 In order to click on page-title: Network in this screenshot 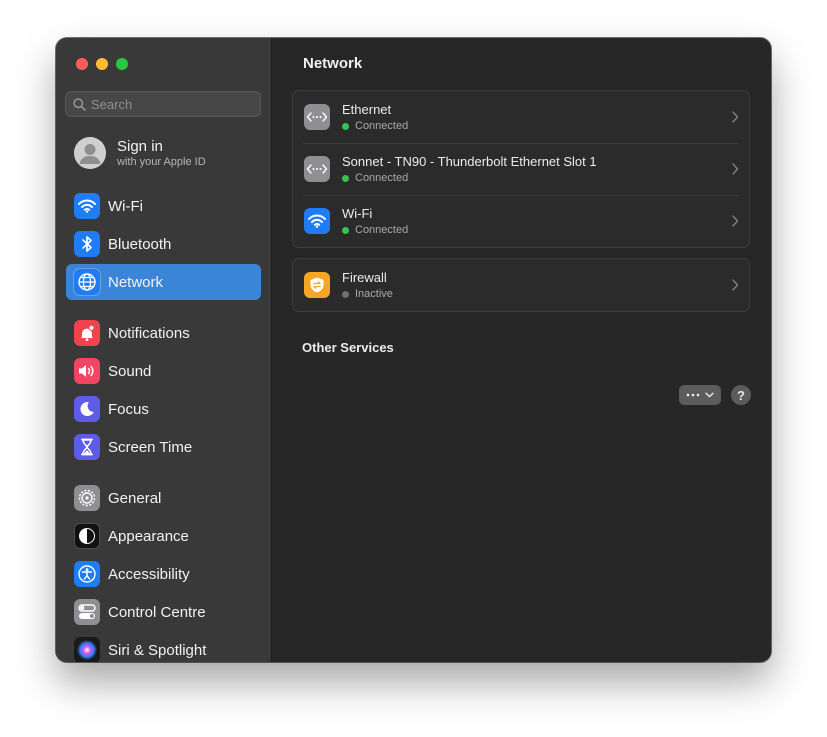, I will do `click(333, 63)`.